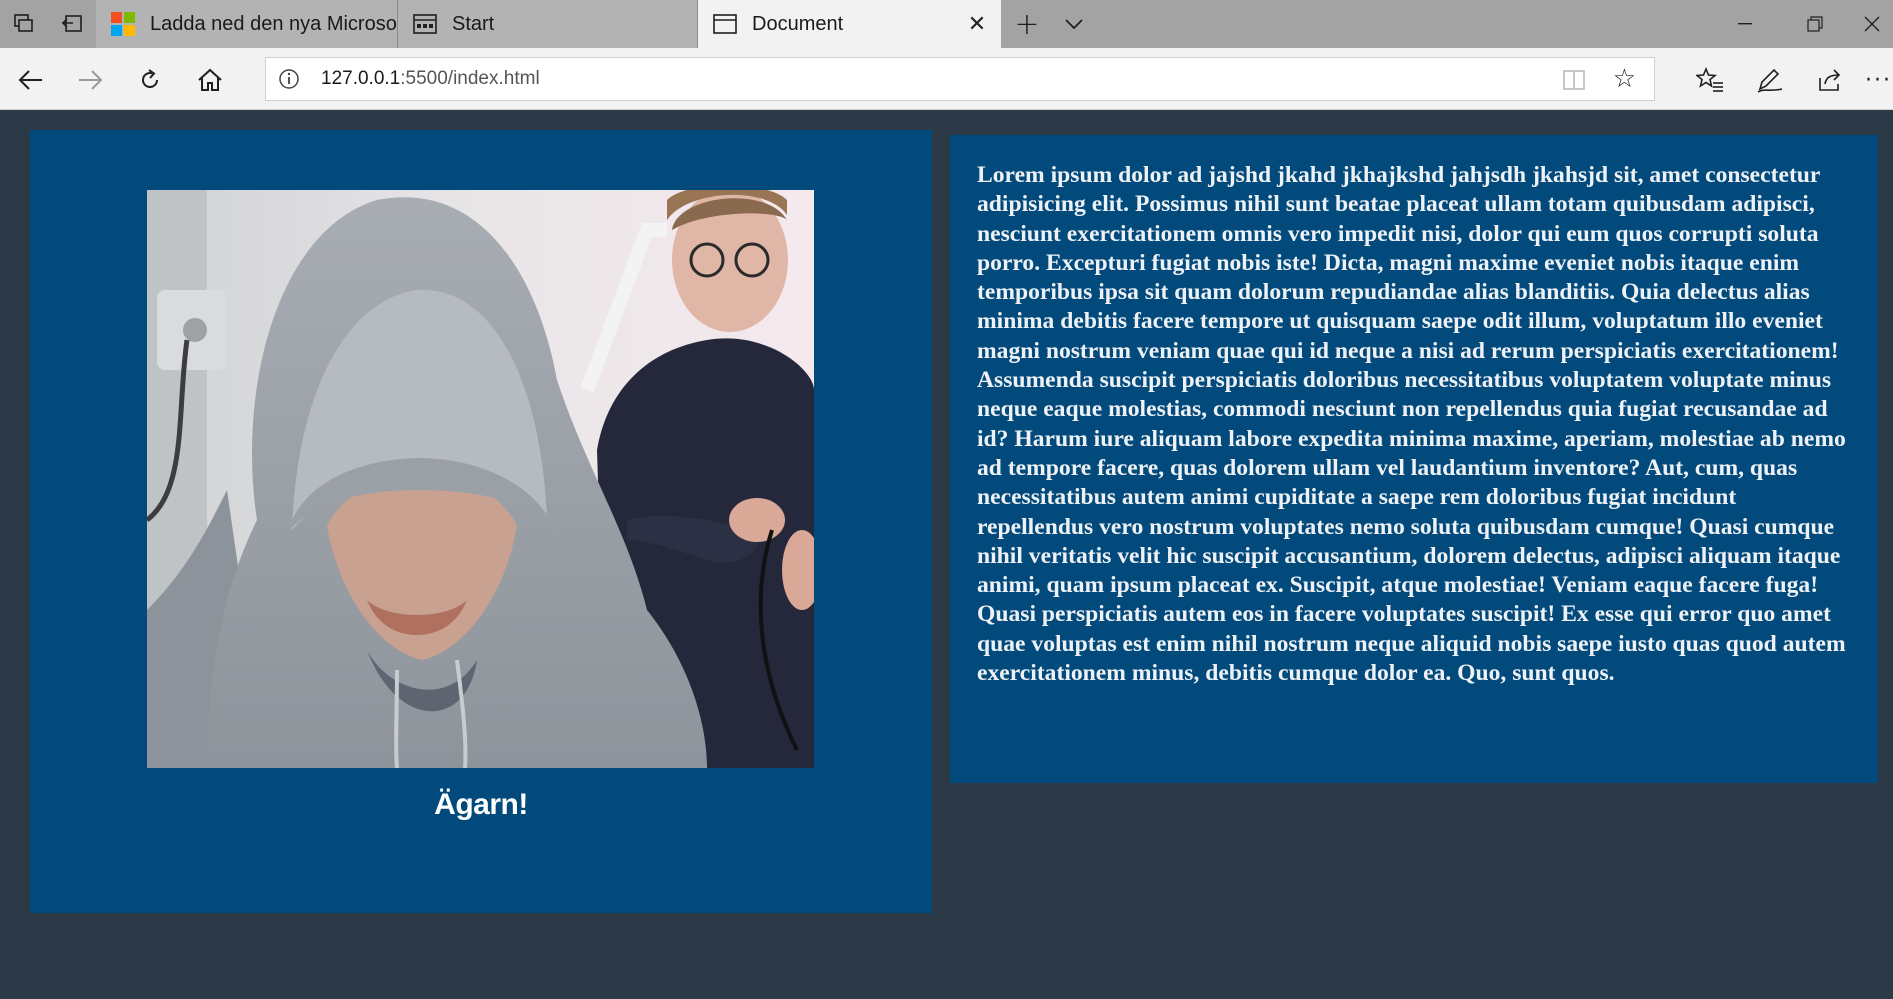 The width and height of the screenshot is (1893, 999). What do you see at coordinates (1871, 24) in the screenshot?
I see `close-window-icon` at bounding box center [1871, 24].